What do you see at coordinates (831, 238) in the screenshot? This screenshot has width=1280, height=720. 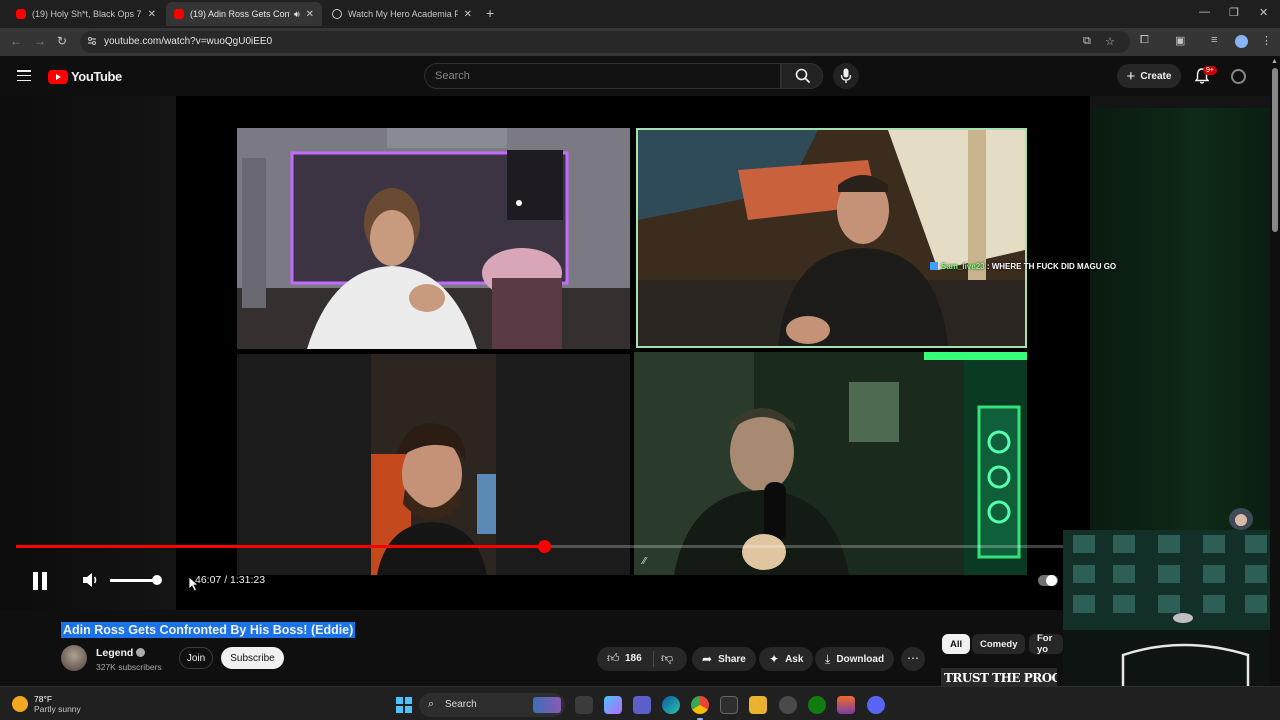 I see `man-dark-shirt-image` at bounding box center [831, 238].